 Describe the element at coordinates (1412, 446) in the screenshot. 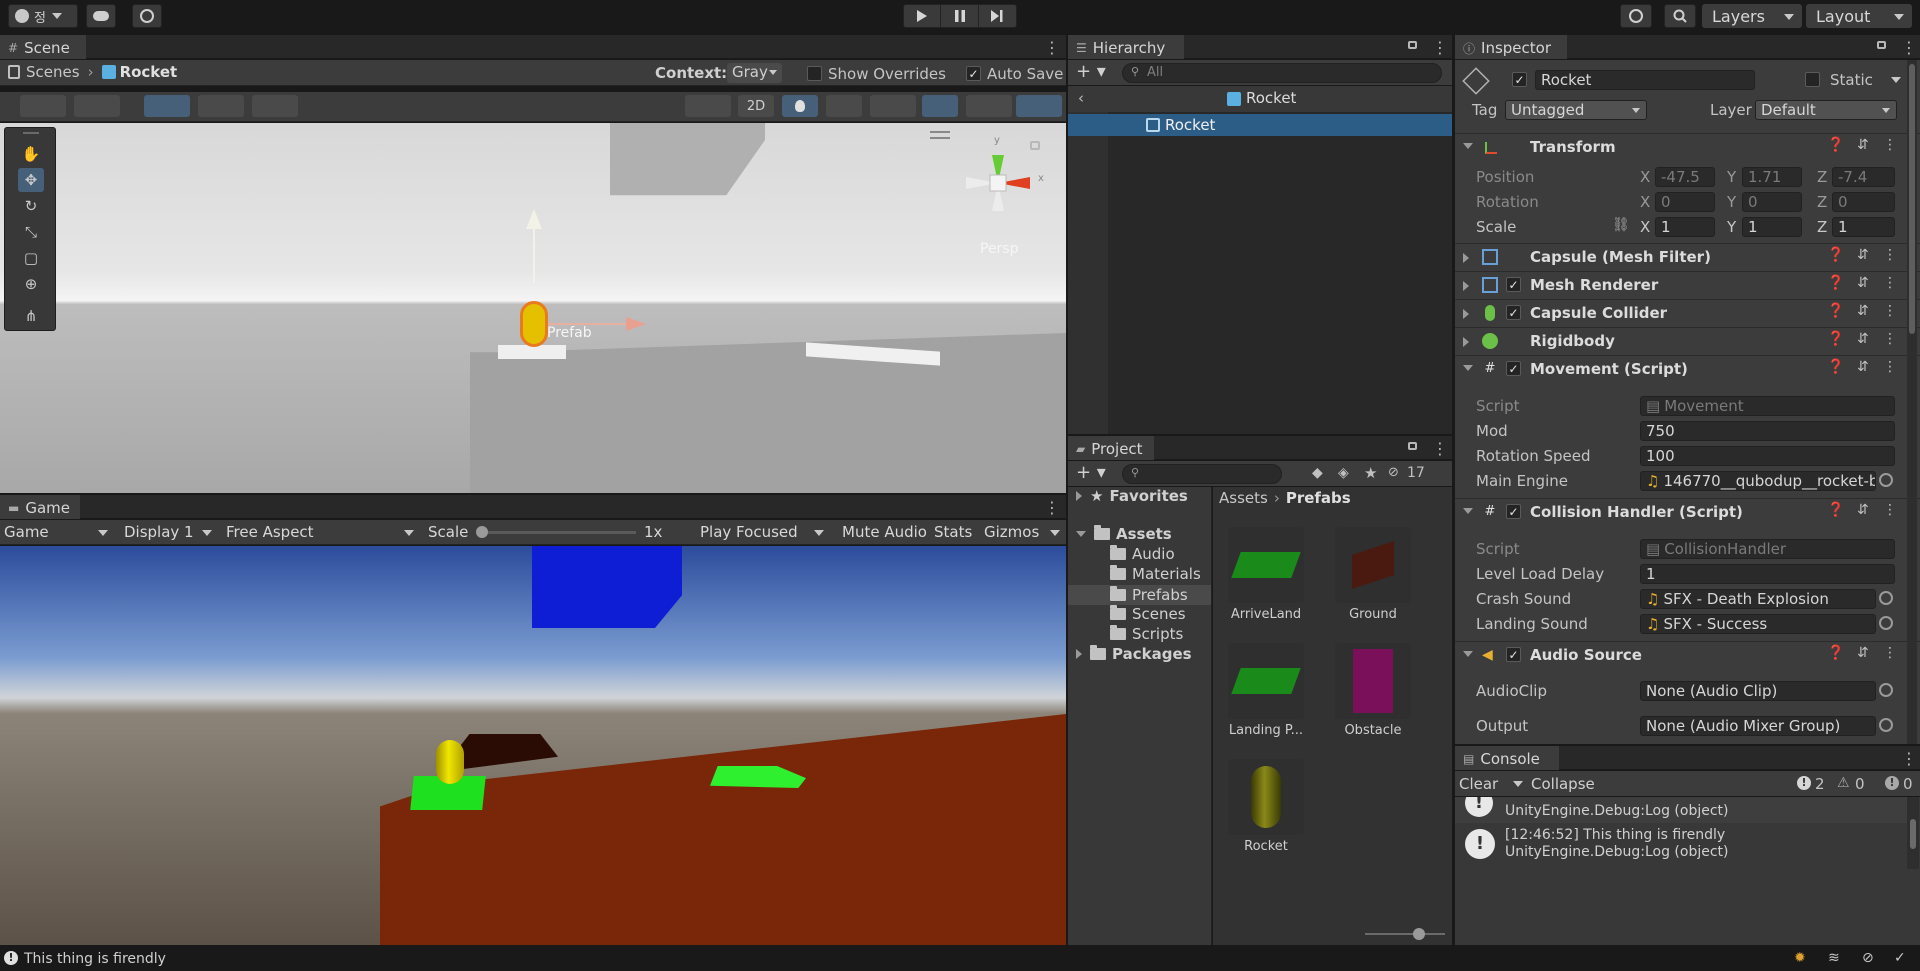

I see `project-lock-icon` at that location.